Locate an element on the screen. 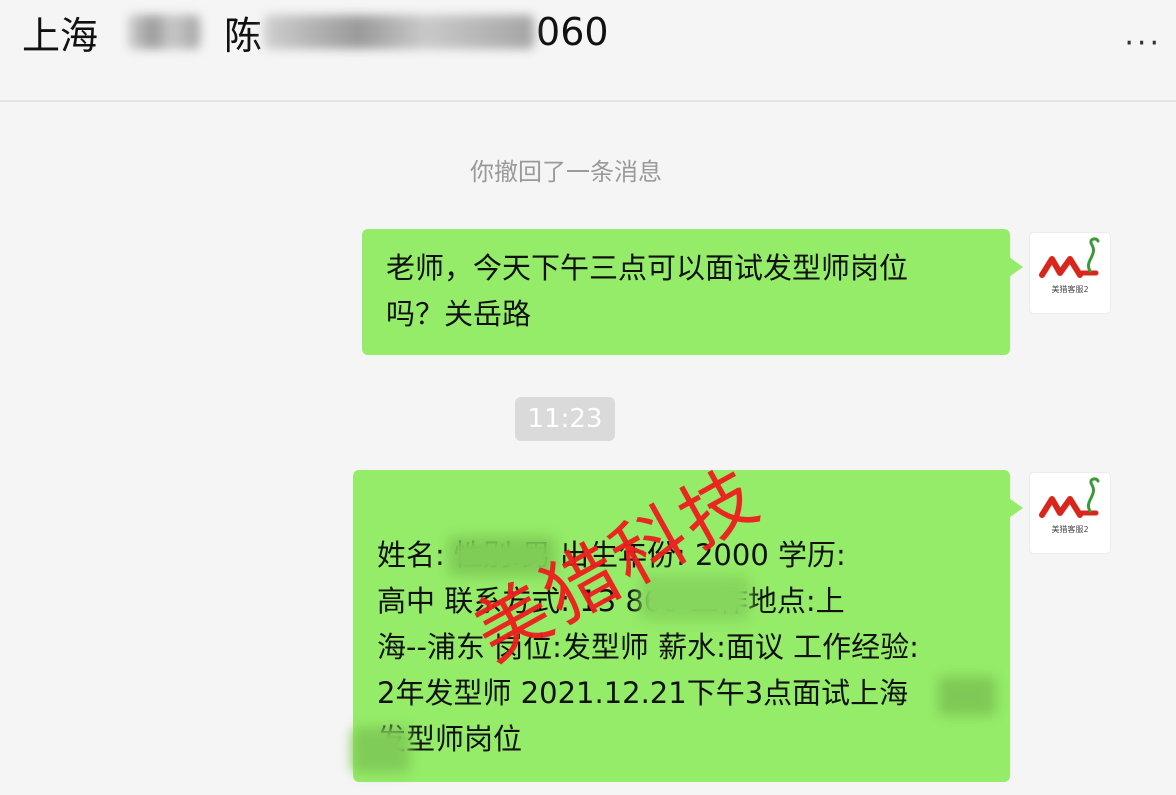  redacted-phone is located at coordinates (399, 32).